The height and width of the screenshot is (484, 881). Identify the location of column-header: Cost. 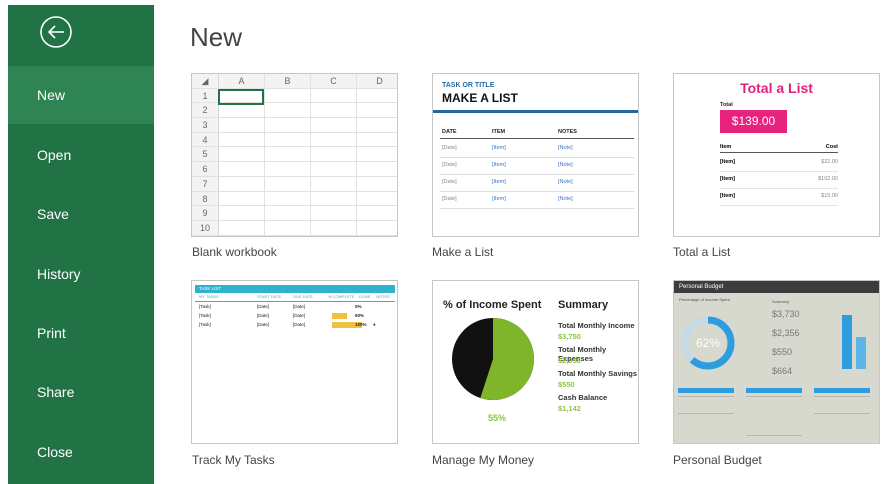
(831, 147).